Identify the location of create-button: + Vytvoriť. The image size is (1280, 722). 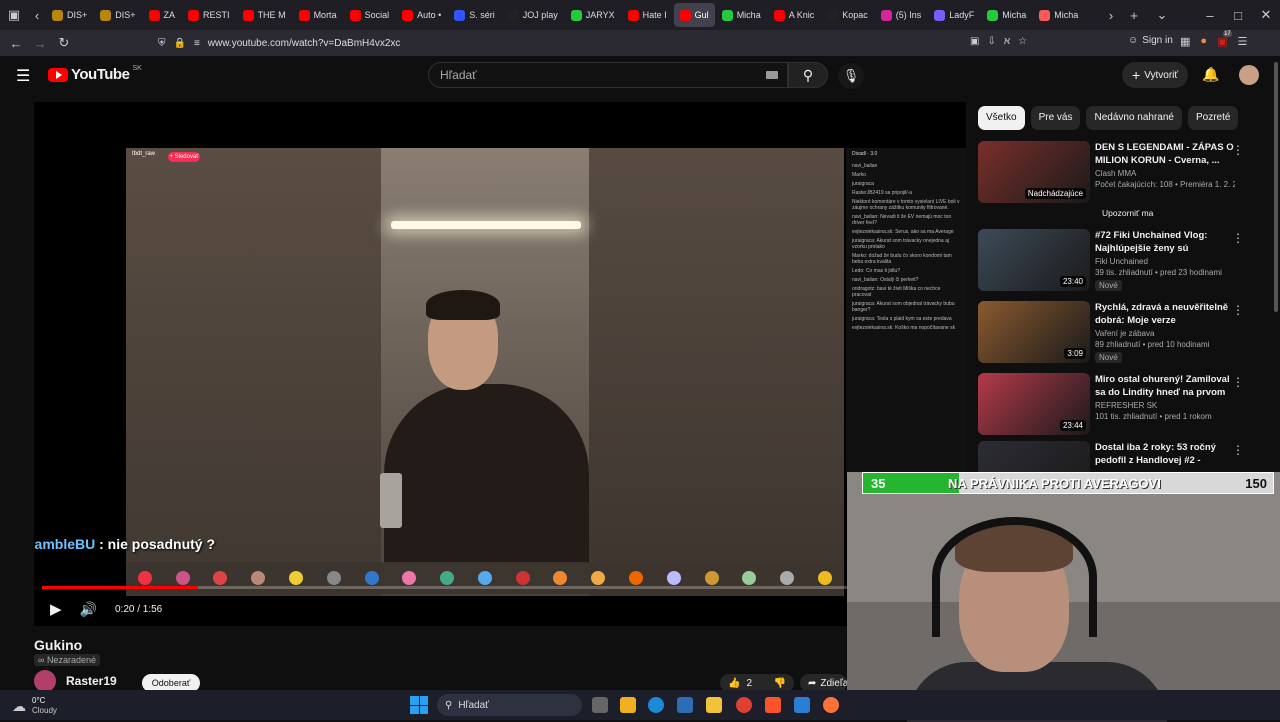
(1155, 75).